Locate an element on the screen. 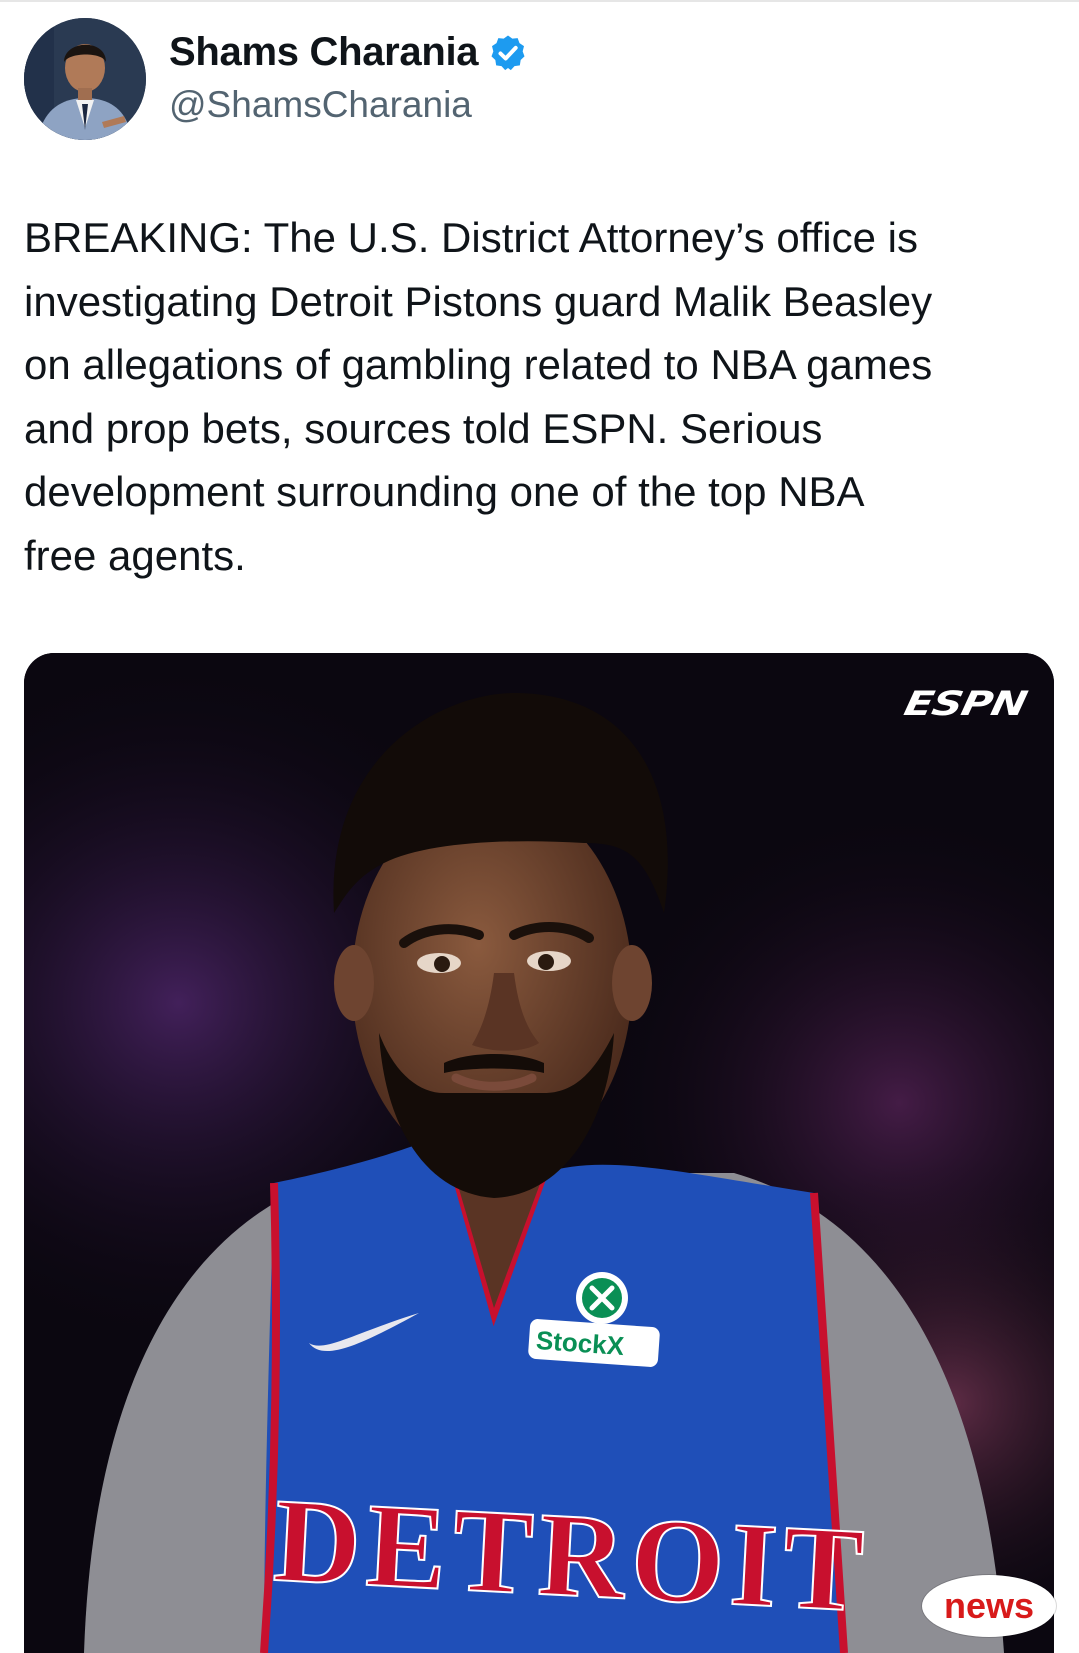 This screenshot has width=1079, height=1653. tweet-header: Shams Charania @ShamsCharania is located at coordinates (539, 79).